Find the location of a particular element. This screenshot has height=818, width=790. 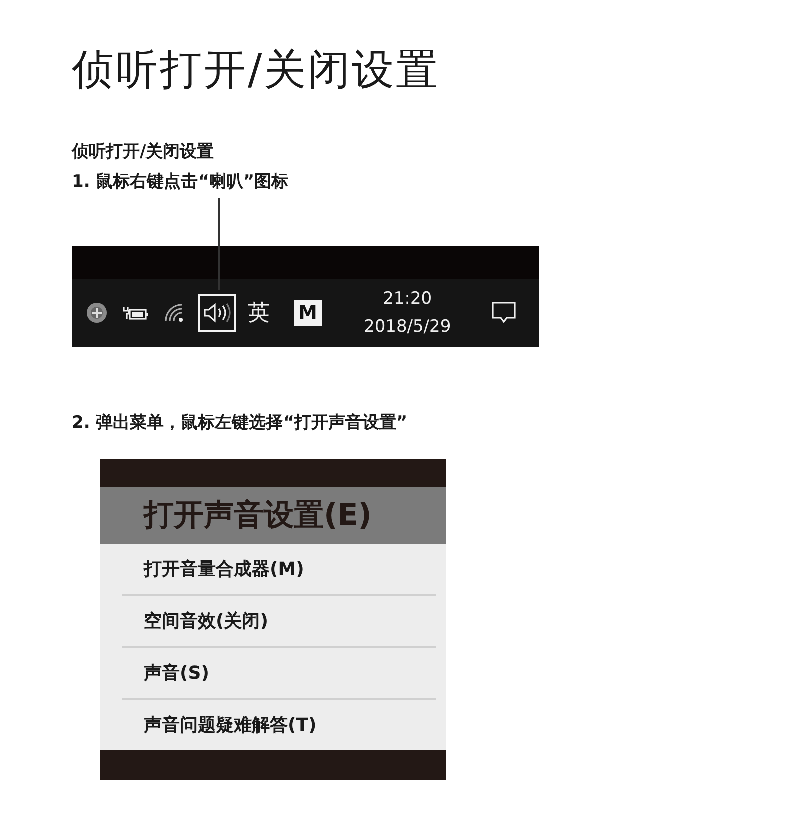

globe-icon is located at coordinates (97, 313).